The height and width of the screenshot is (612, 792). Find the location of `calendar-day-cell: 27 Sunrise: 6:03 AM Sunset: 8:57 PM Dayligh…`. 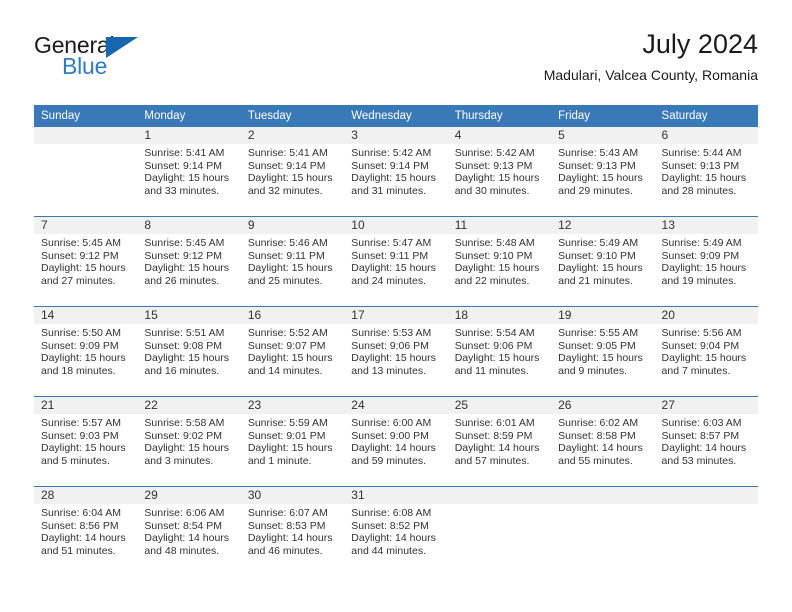

calendar-day-cell: 27 Sunrise: 6:03 AM Sunset: 8:57 PM Dayligh… is located at coordinates (706, 441).